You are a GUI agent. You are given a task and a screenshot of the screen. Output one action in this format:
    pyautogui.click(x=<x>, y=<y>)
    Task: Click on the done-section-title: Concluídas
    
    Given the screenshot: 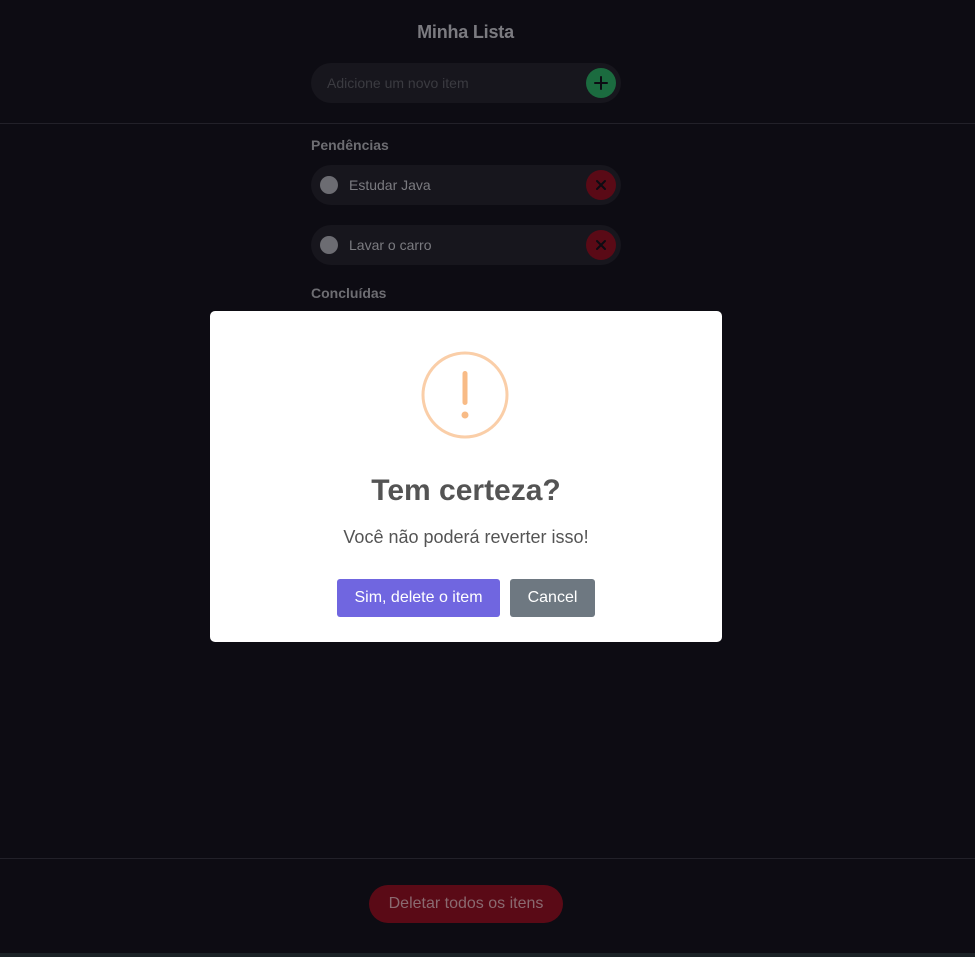 What is the action you would take?
    pyautogui.click(x=349, y=293)
    